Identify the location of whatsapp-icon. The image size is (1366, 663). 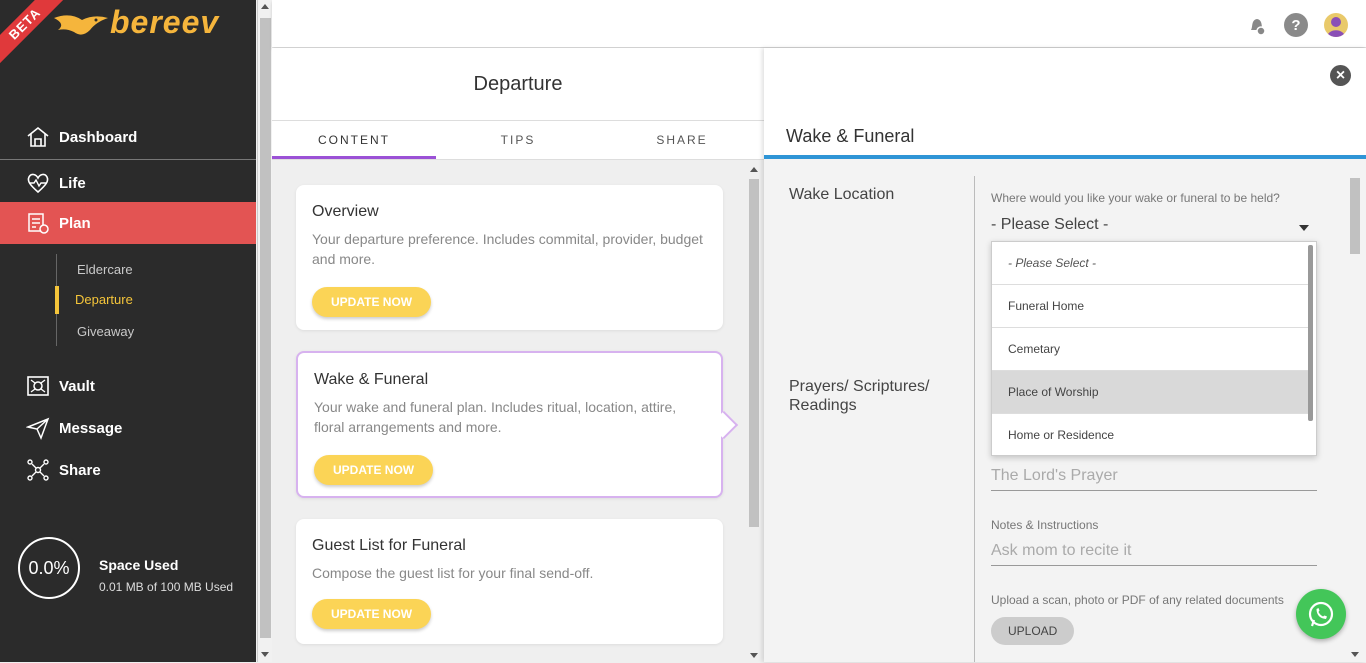
(1321, 614).